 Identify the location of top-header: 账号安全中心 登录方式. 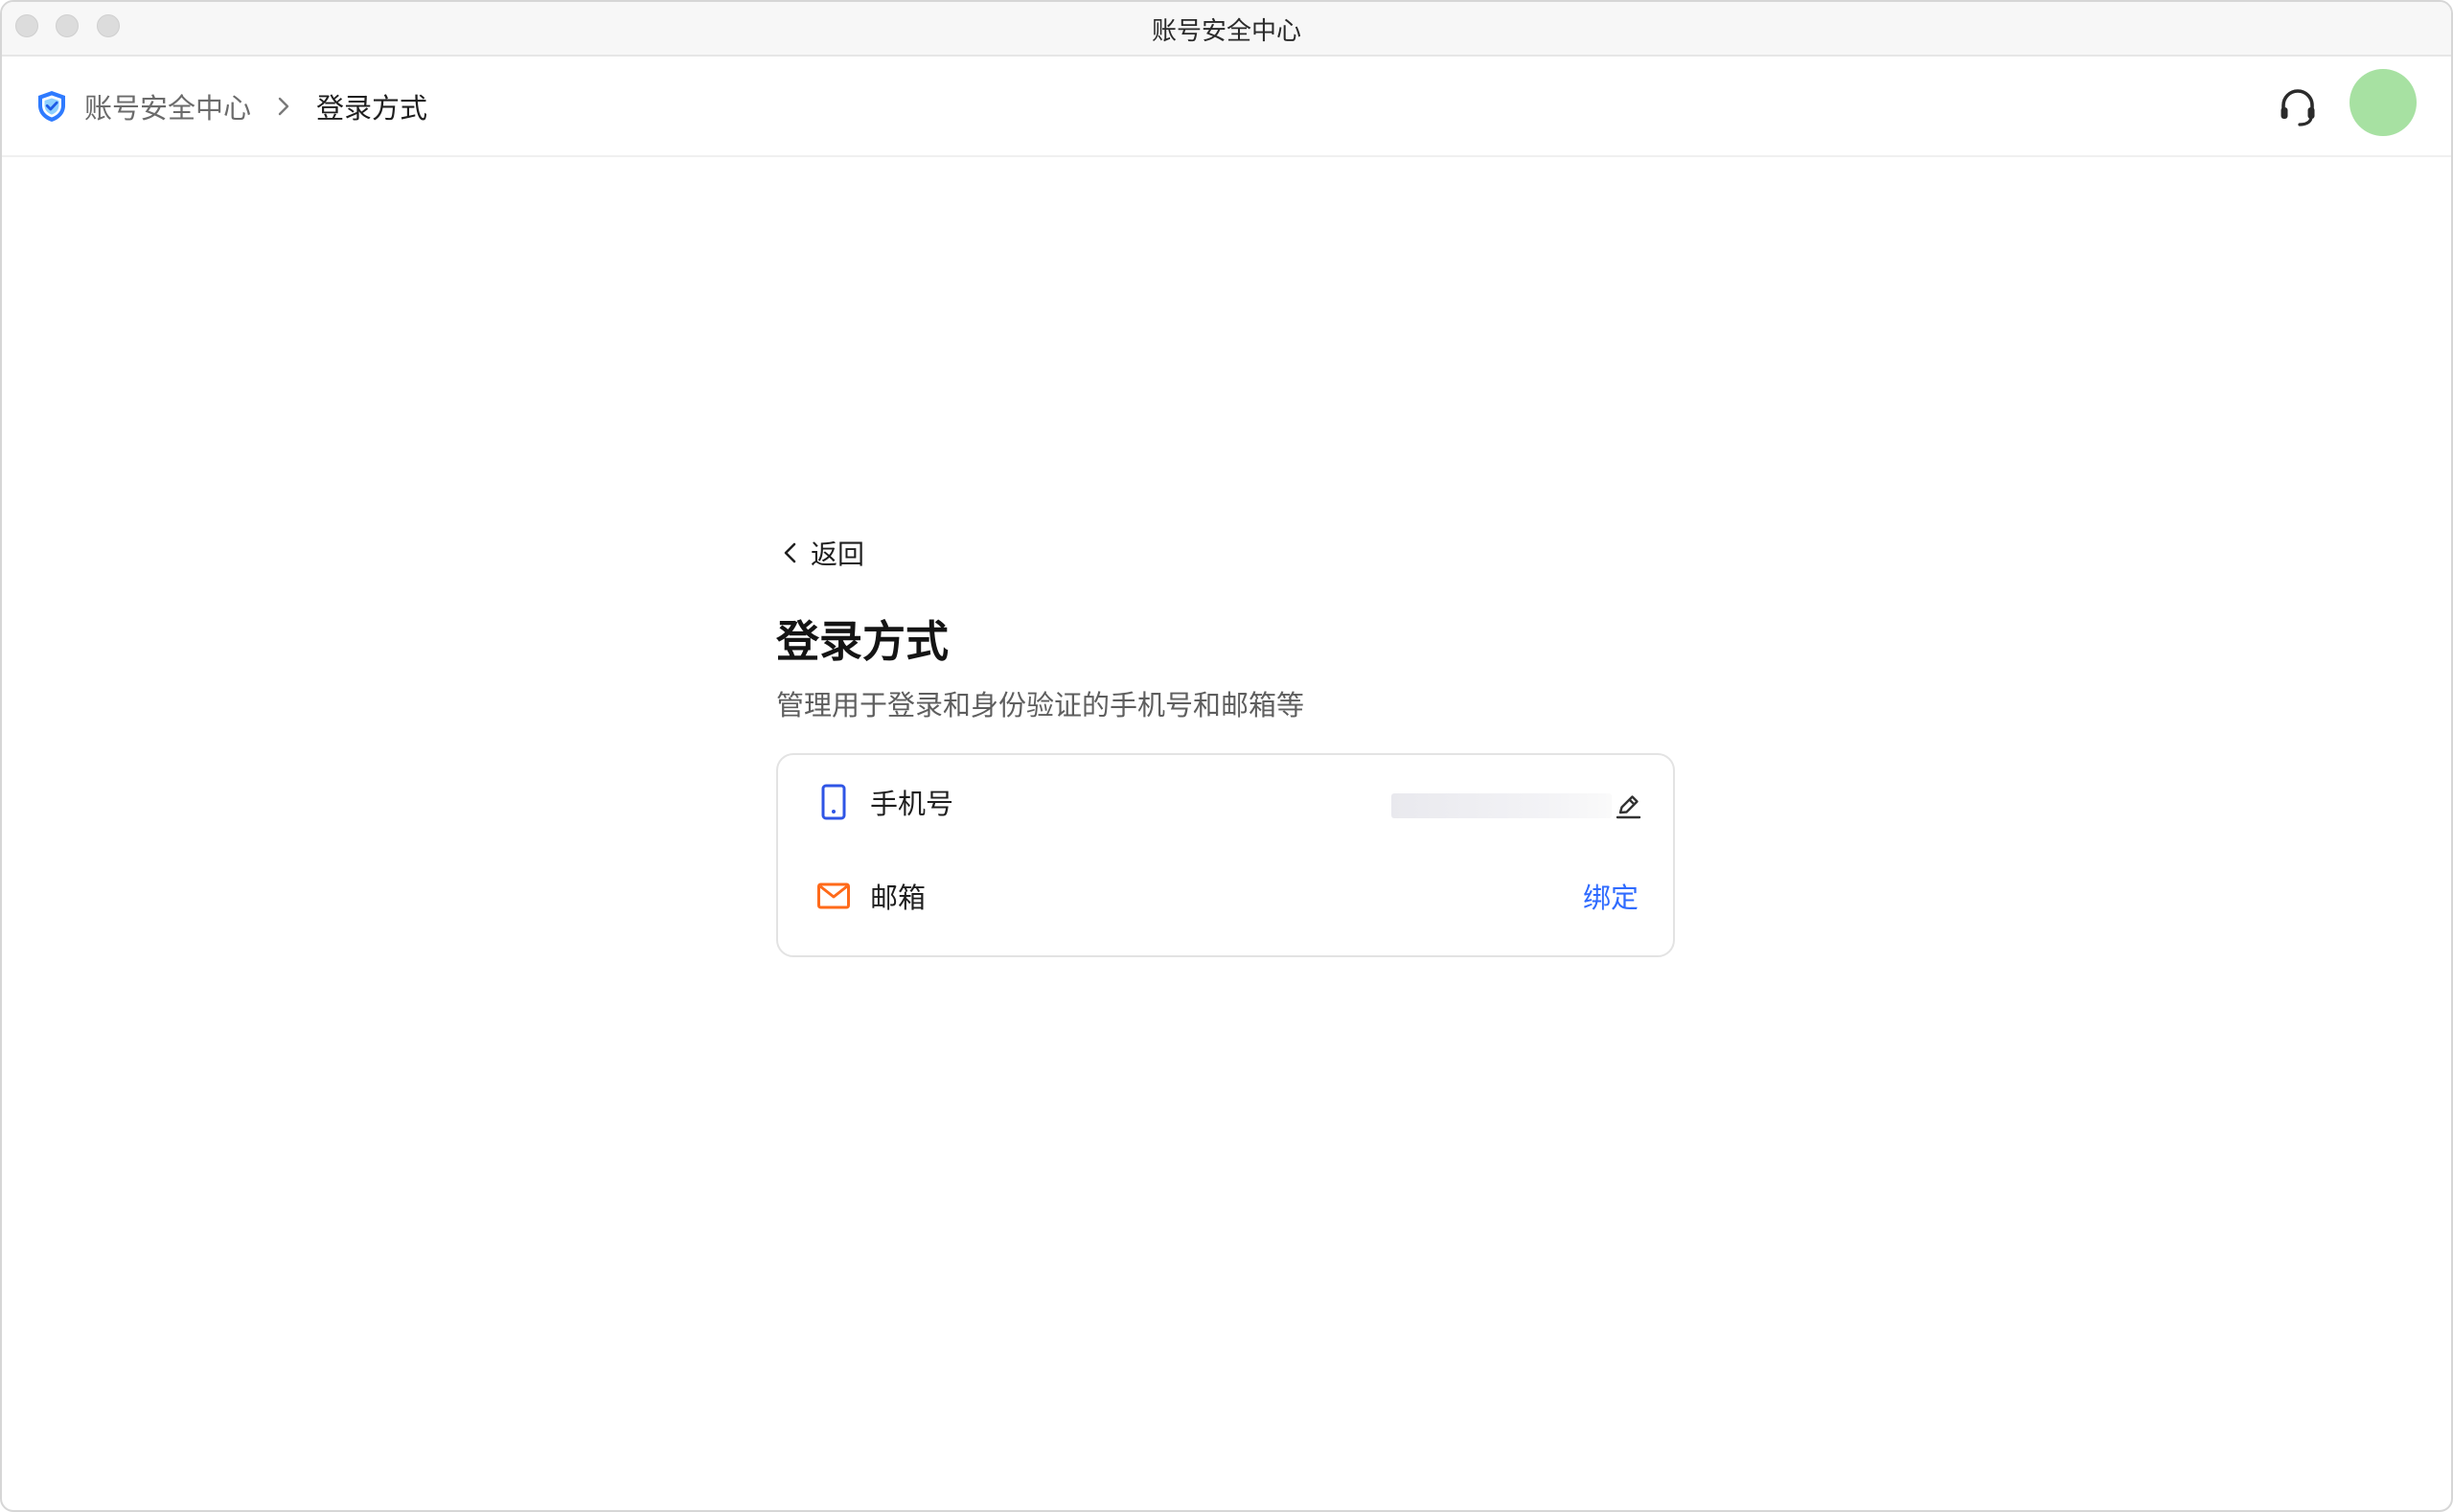
(1226, 107).